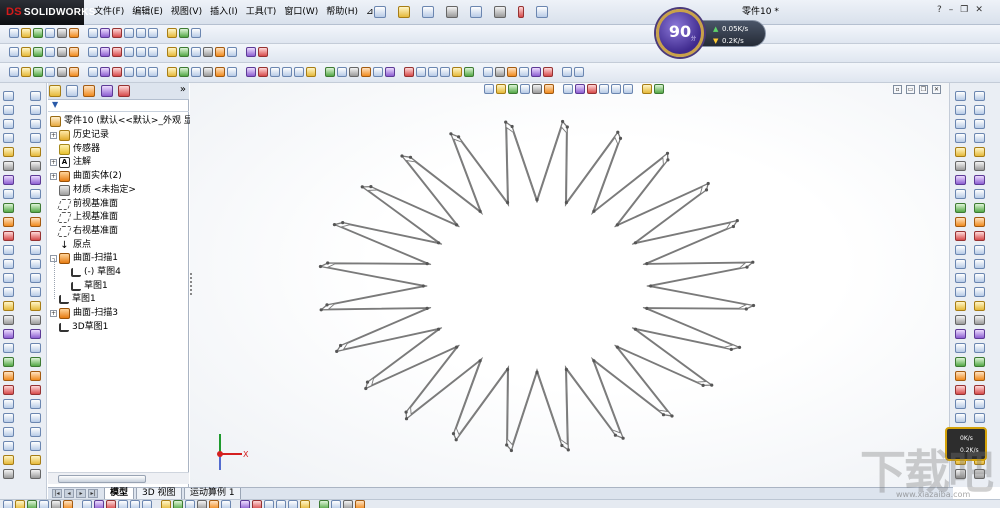  What do you see at coordinates (521, 12) in the screenshot?
I see `rebuild-icon` at bounding box center [521, 12].